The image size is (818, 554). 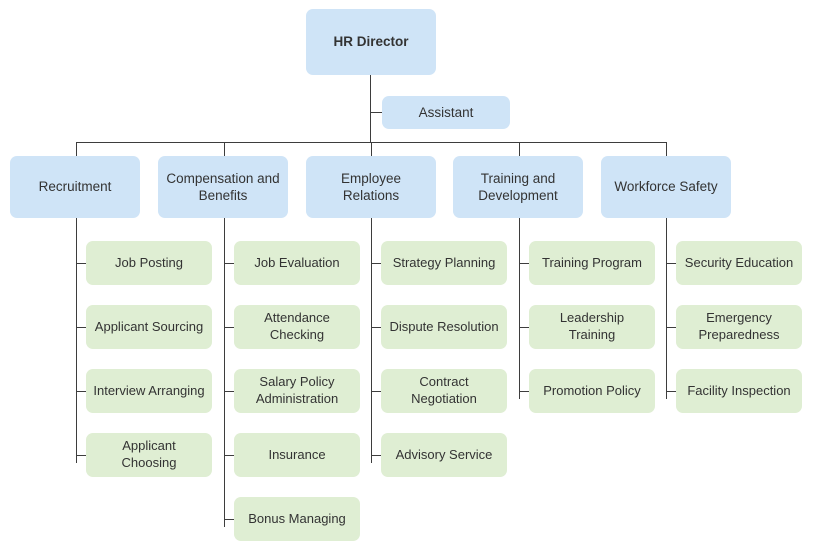 What do you see at coordinates (149, 327) in the screenshot?
I see `node-task-applicant-sourcing: Applicant Sourcing` at bounding box center [149, 327].